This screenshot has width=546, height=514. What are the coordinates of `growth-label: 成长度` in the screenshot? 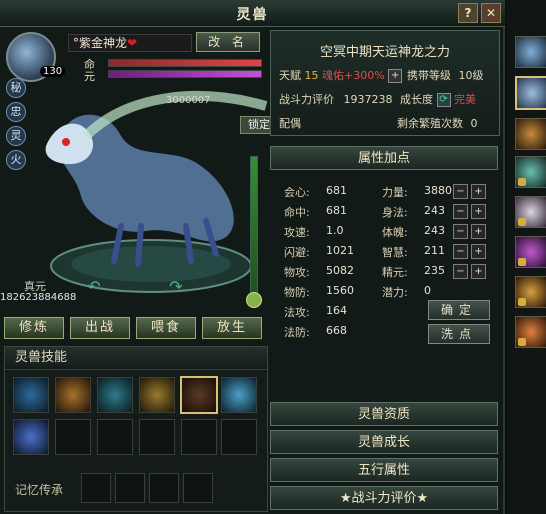 It's located at (416, 99).